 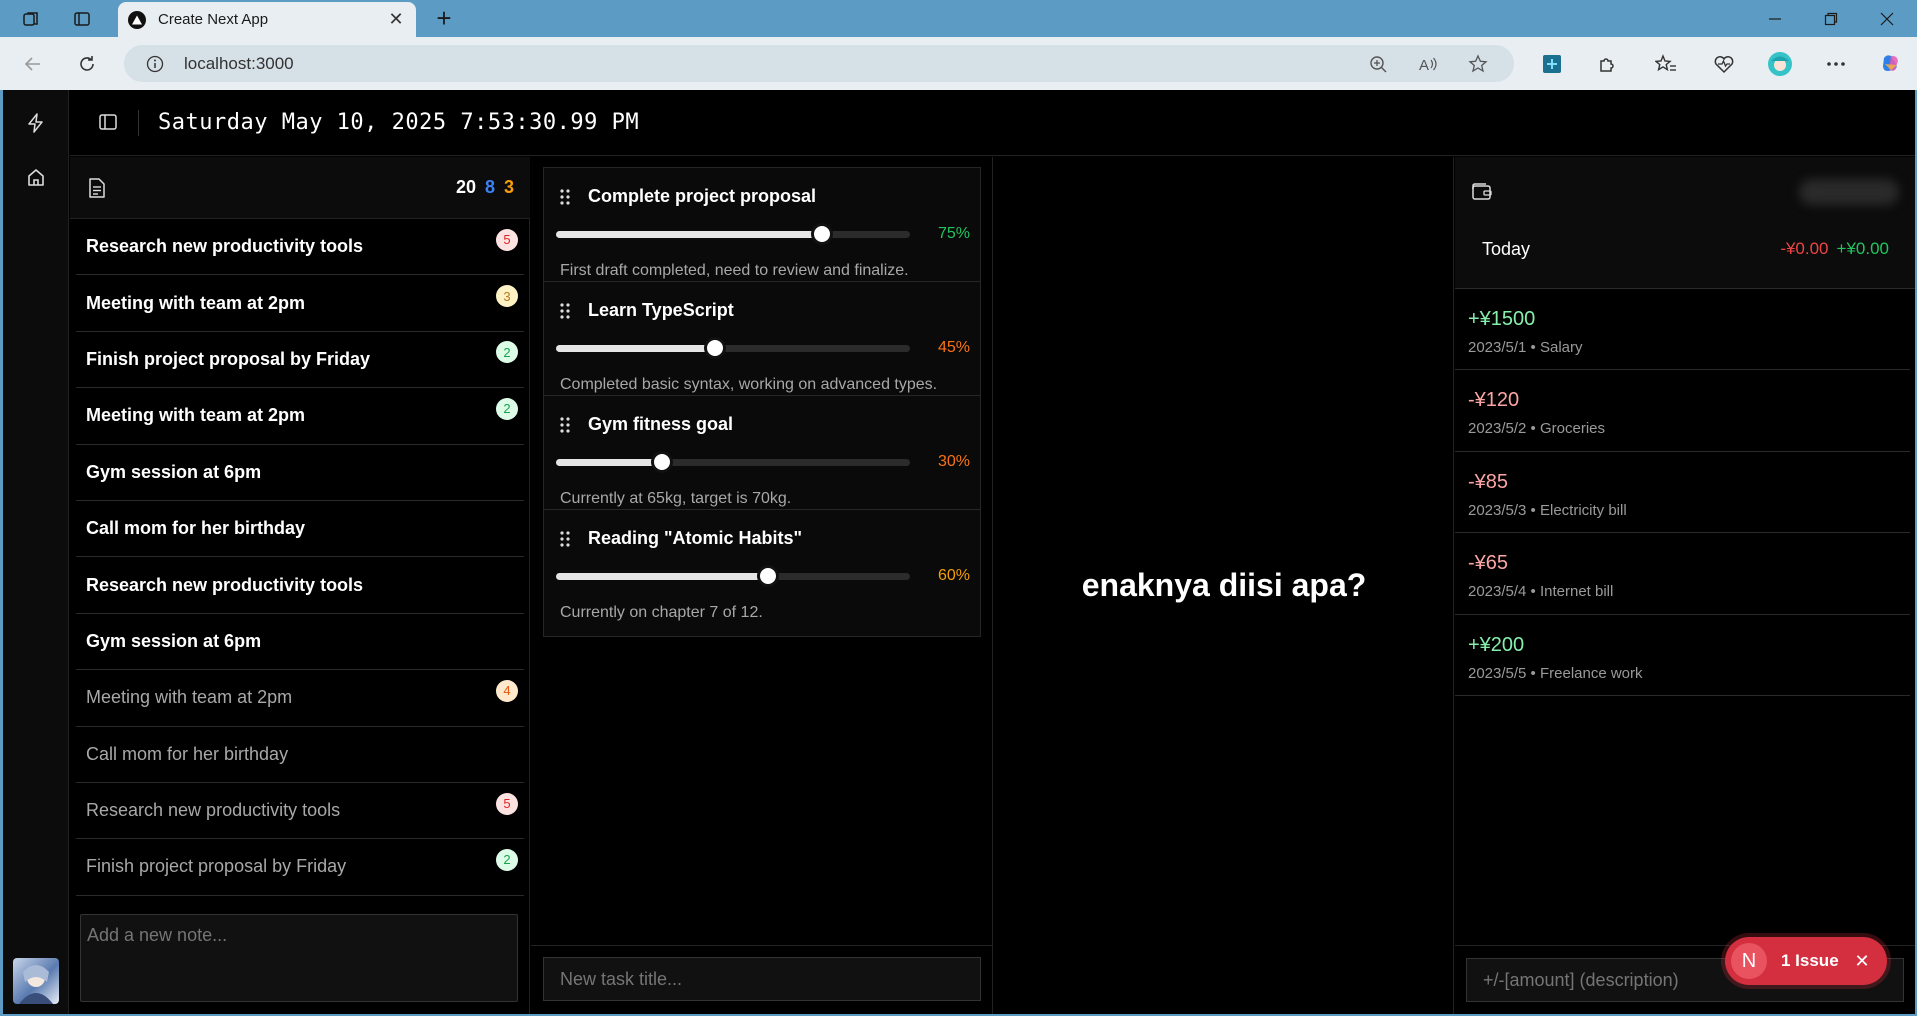 What do you see at coordinates (225, 246) in the screenshot?
I see `note-text: Research new productivity tools` at bounding box center [225, 246].